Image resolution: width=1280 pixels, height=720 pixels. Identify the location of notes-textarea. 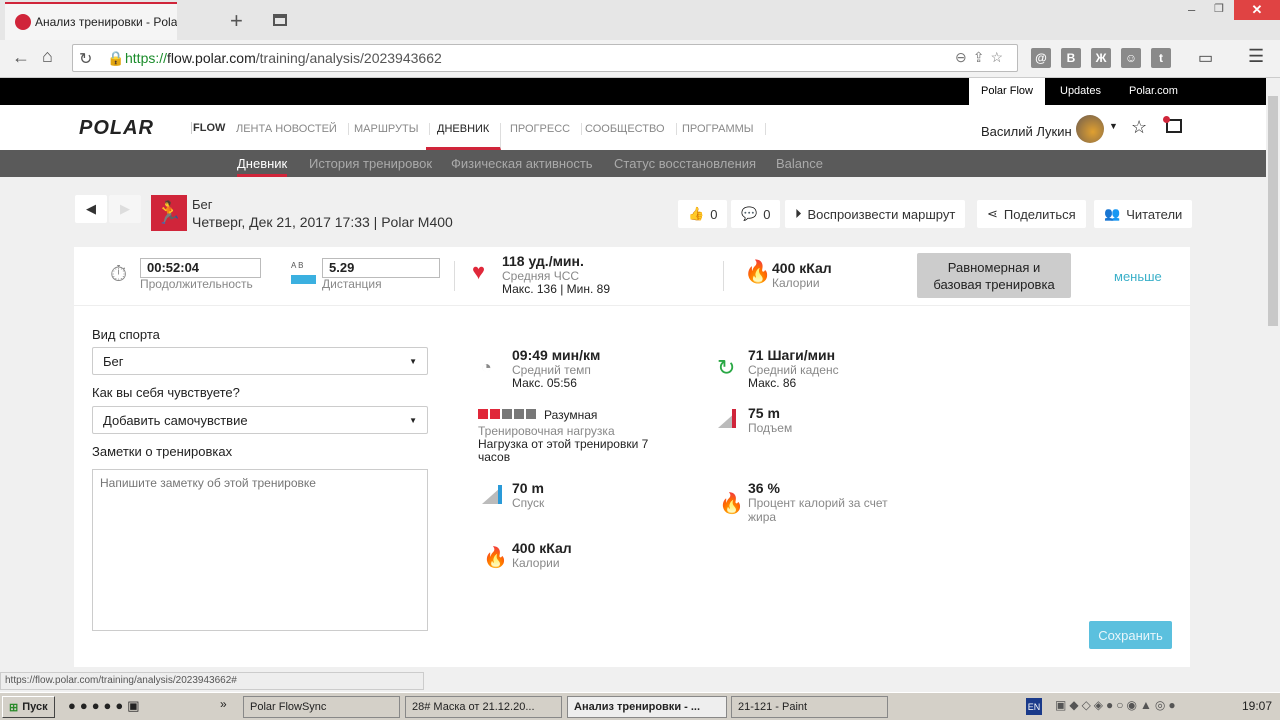
(260, 550).